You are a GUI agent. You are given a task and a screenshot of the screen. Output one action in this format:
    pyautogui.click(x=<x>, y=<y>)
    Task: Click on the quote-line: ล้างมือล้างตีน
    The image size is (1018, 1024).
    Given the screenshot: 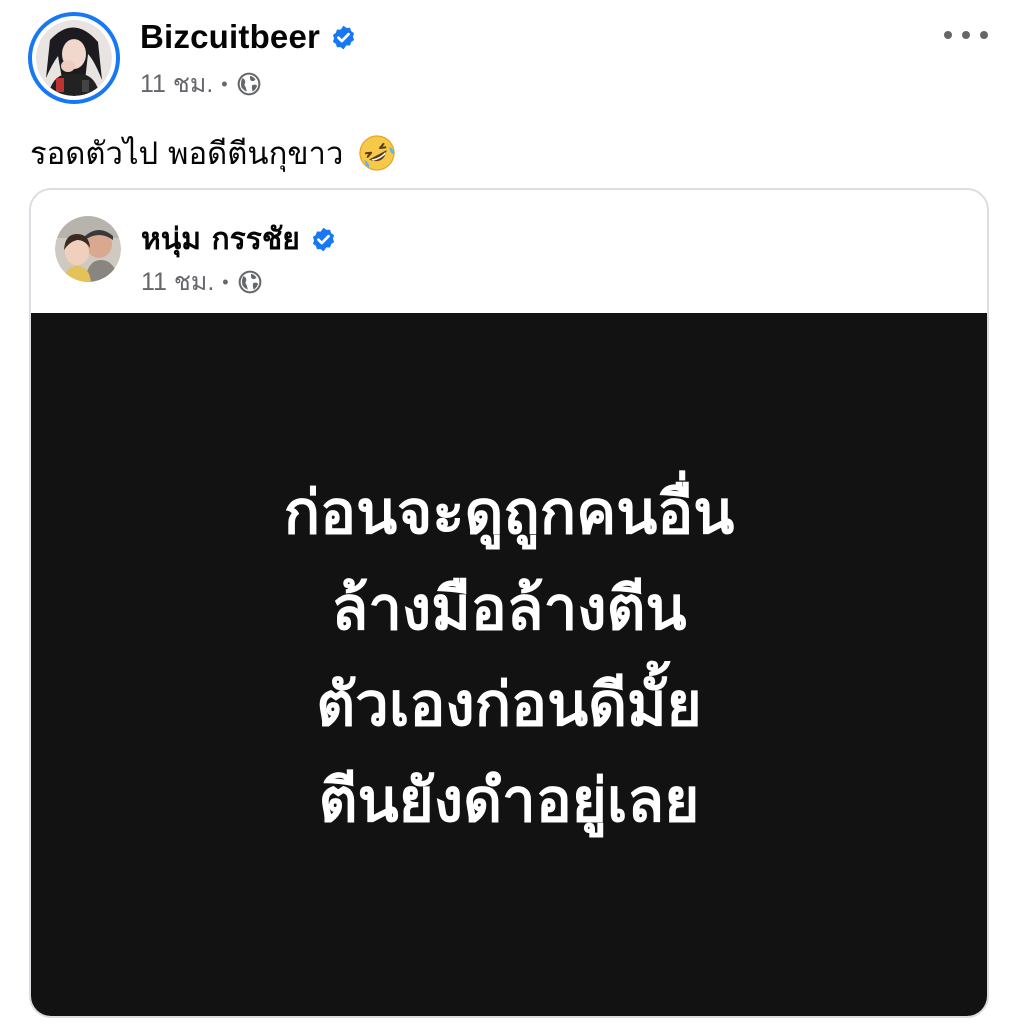 What is the action you would take?
    pyautogui.click(x=509, y=608)
    